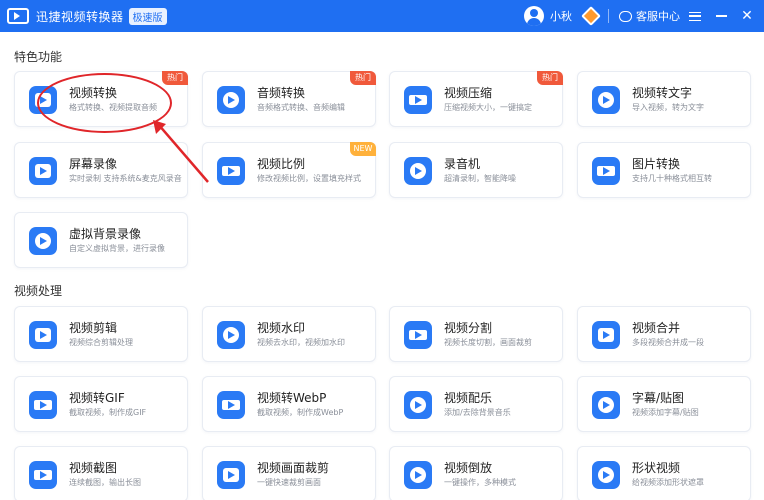  Describe the element at coordinates (625, 16) in the screenshot. I see `customer-service-icon` at that location.